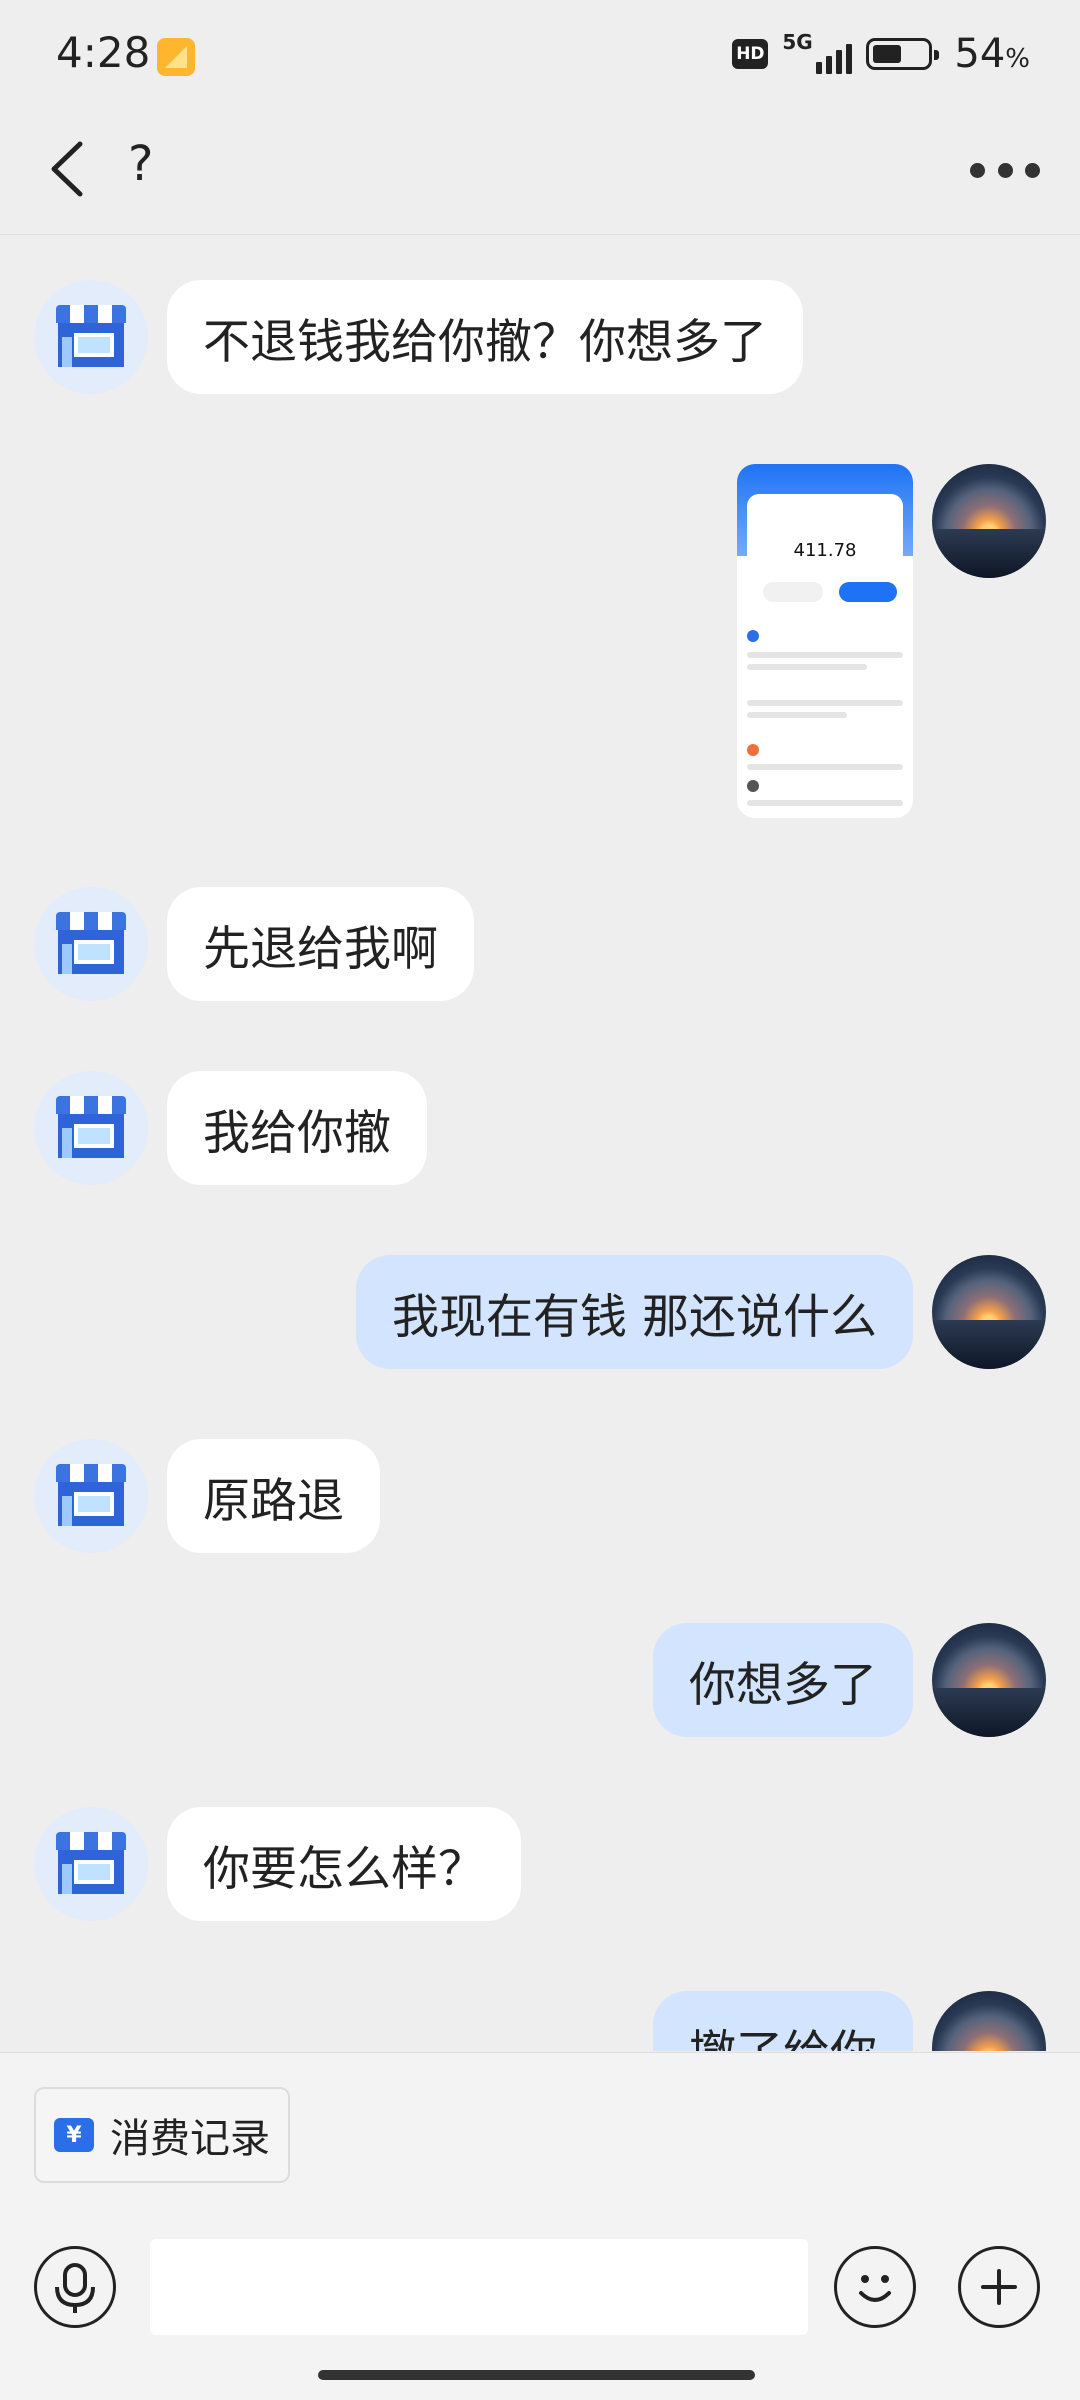  I want to click on image-amount-text: 411.78, so click(825, 550).